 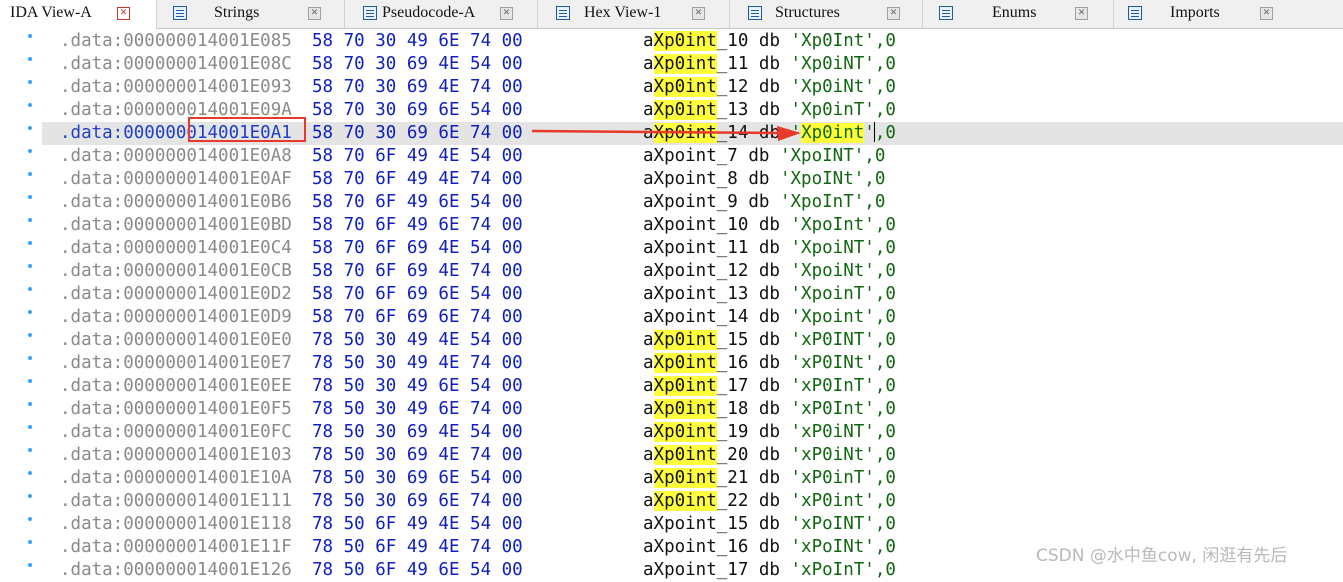 I want to click on row-definition: aXp0int_22 db 'xP0int',0, so click(x=769, y=501).